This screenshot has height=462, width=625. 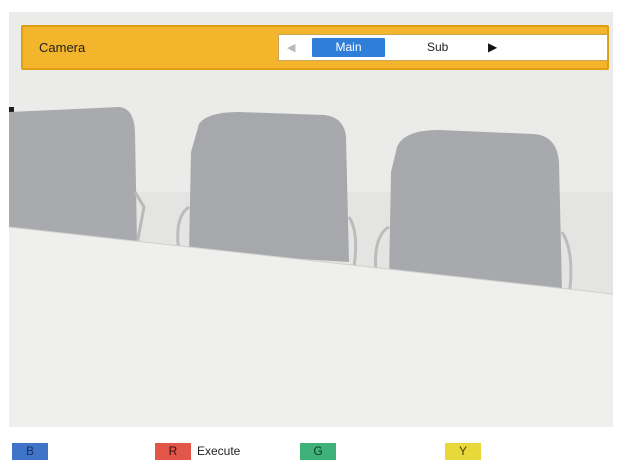 What do you see at coordinates (437, 47) in the screenshot?
I see `camera-option-sub: Sub` at bounding box center [437, 47].